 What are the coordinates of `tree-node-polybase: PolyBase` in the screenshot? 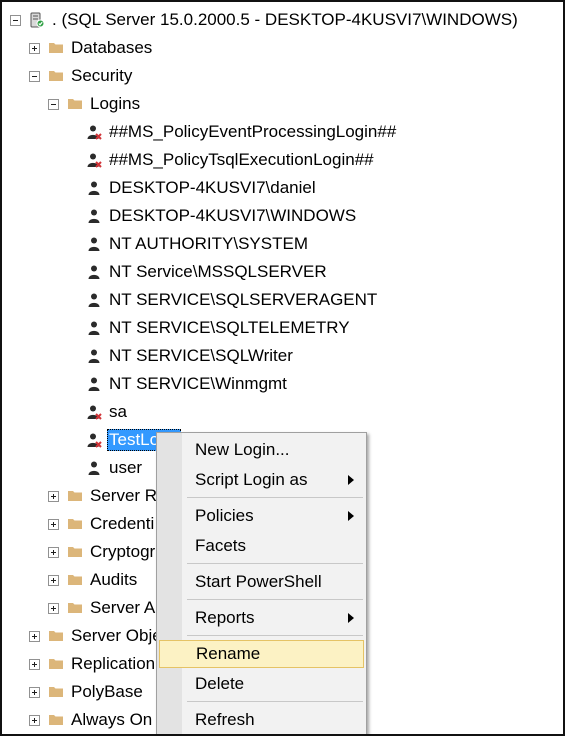 It's located at (87, 692).